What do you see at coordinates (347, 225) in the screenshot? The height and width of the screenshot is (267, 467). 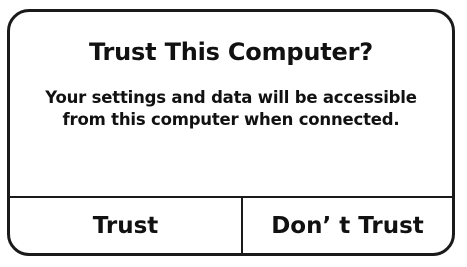 I see `dont-trust-button: Don’ t Trust` at bounding box center [347, 225].